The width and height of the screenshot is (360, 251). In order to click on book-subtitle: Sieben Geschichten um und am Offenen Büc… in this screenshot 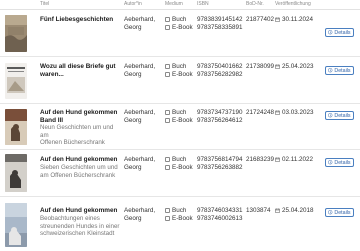, I will do `click(81, 171)`.